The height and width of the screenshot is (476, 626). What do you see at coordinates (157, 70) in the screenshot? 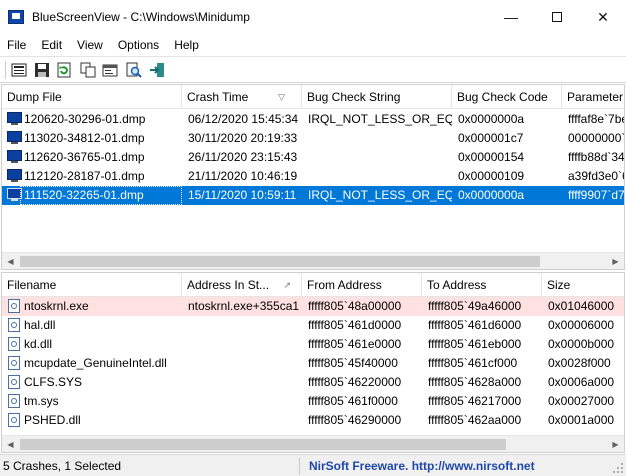
I see `exit-icon` at bounding box center [157, 70].